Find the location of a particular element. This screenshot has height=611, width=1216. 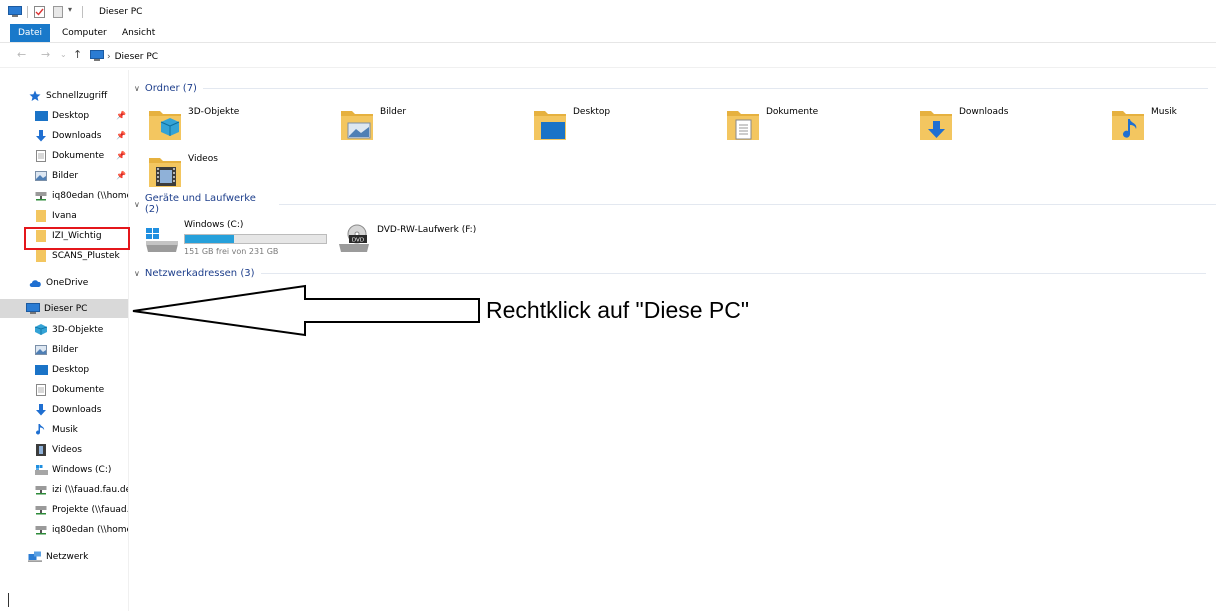

properties-icon is located at coordinates (39, 13).